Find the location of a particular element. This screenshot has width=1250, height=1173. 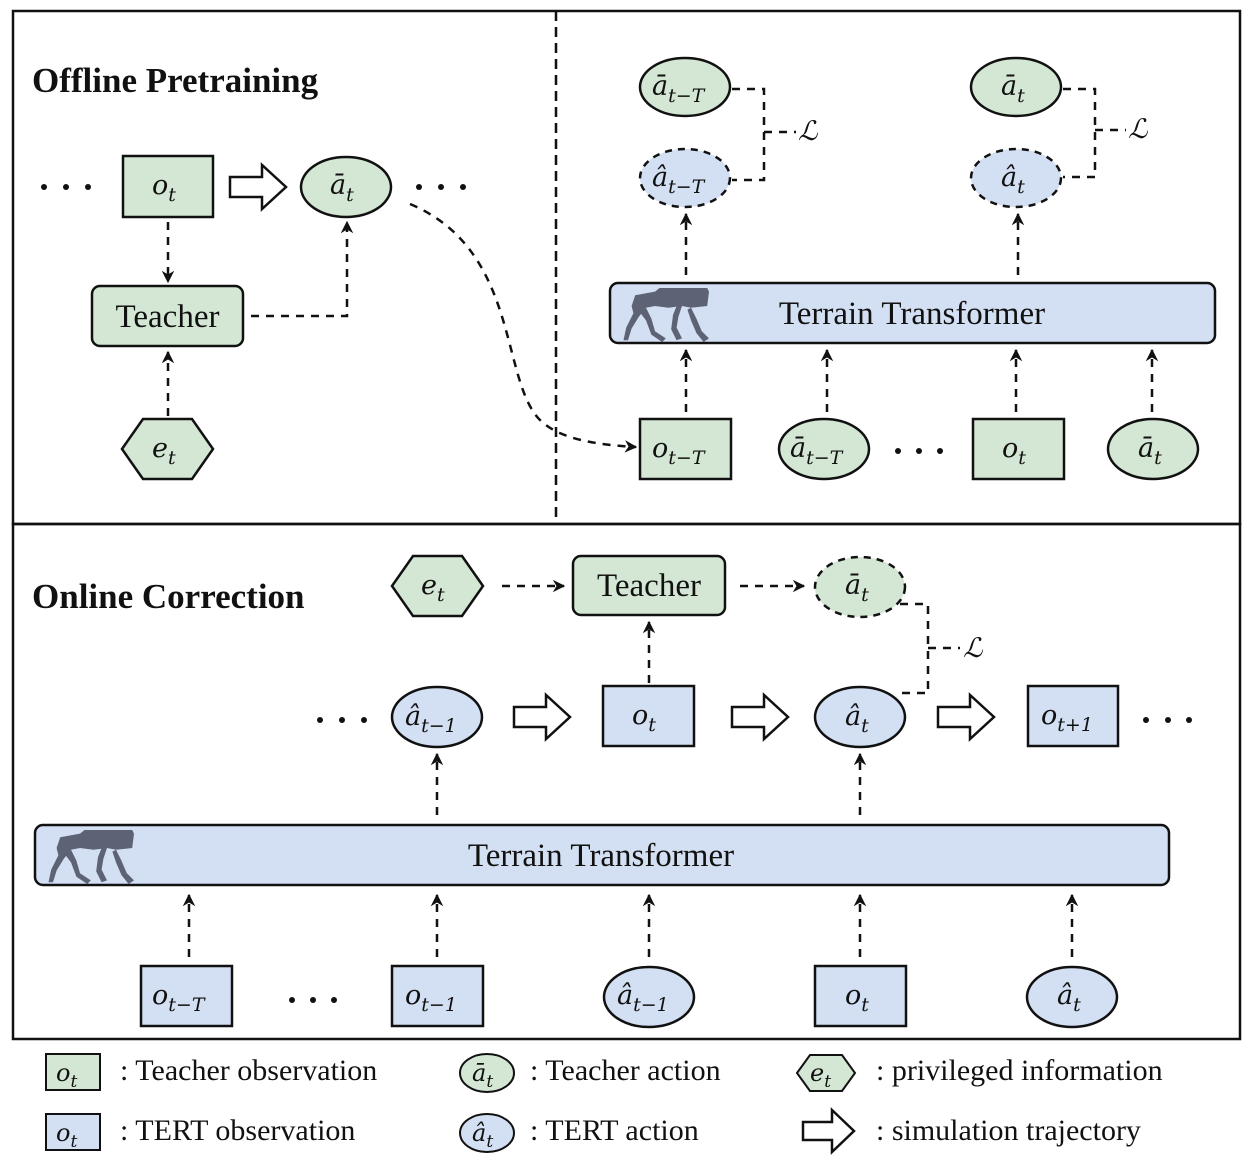

target-action-node: āt is located at coordinates (1016, 87).